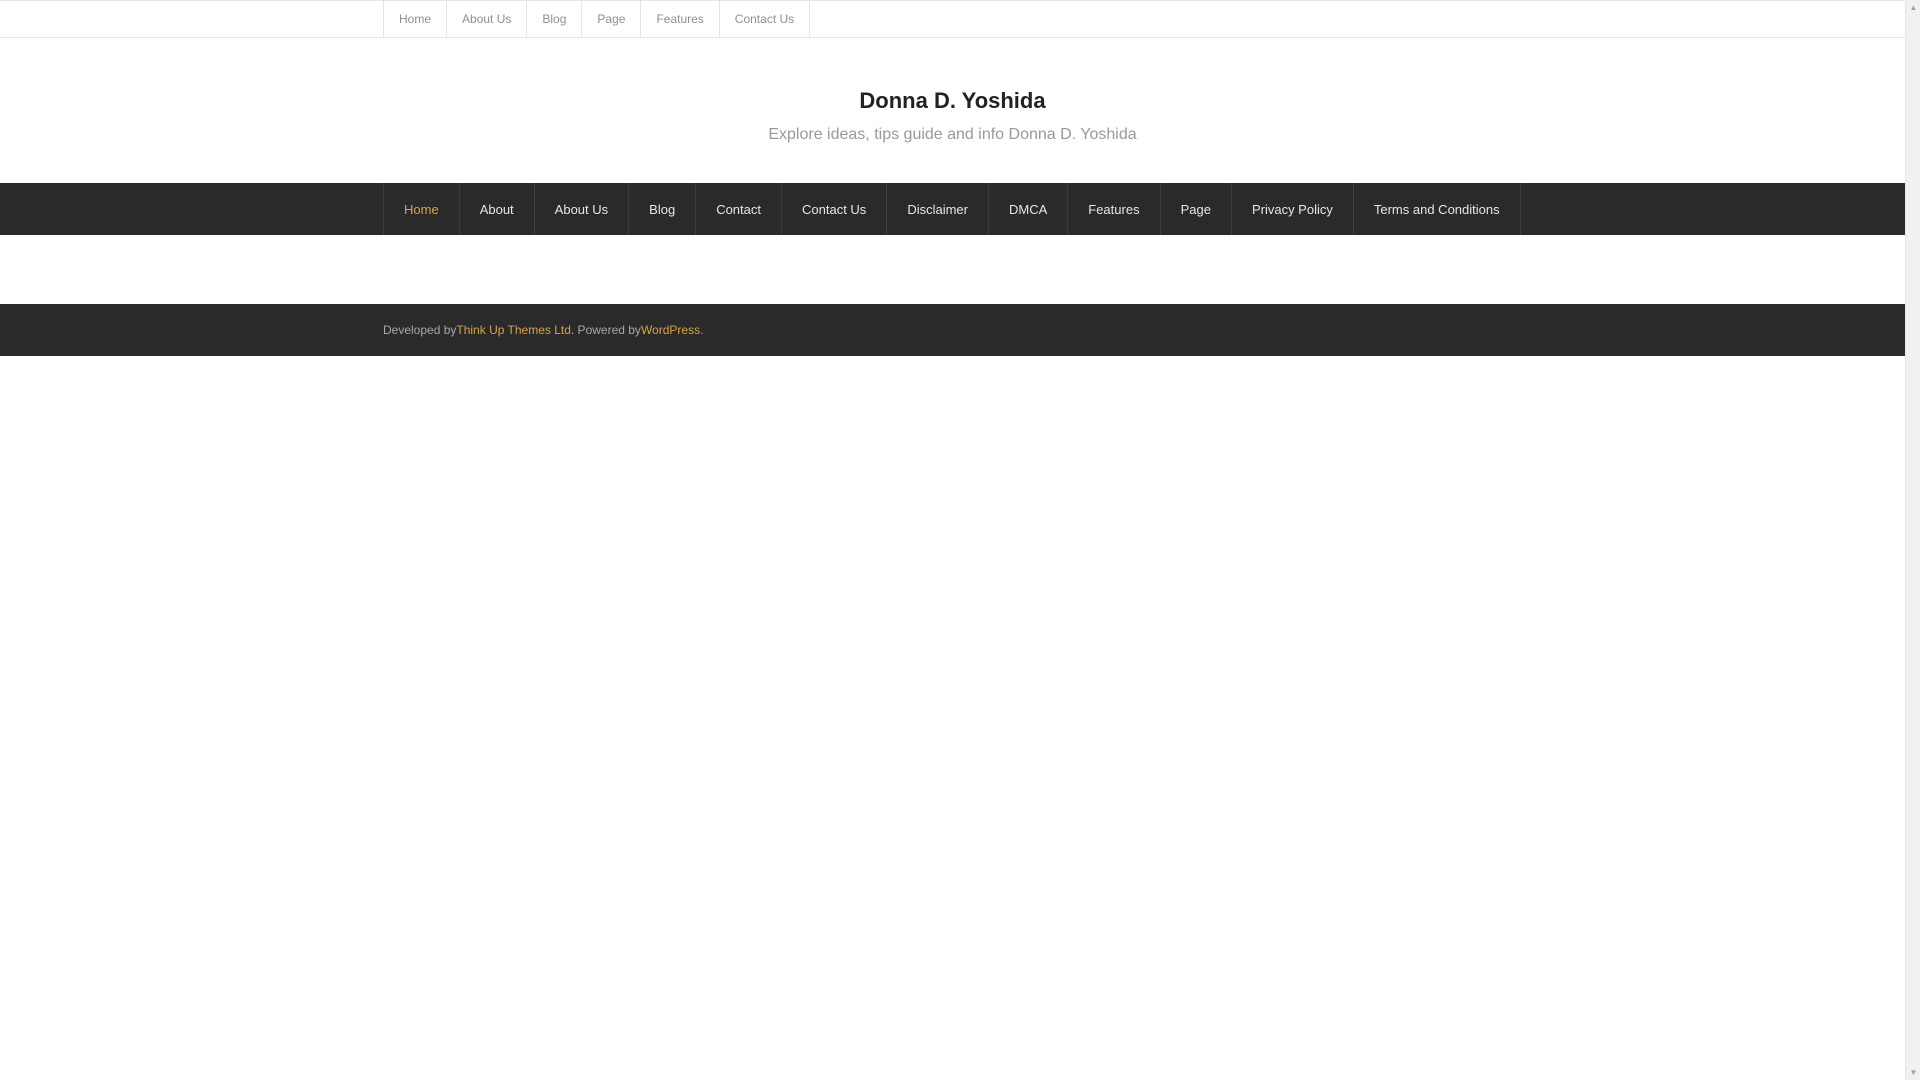 The height and width of the screenshot is (1080, 1920). What do you see at coordinates (1114, 209) in the screenshot?
I see `main-menu-item-features: Features` at bounding box center [1114, 209].